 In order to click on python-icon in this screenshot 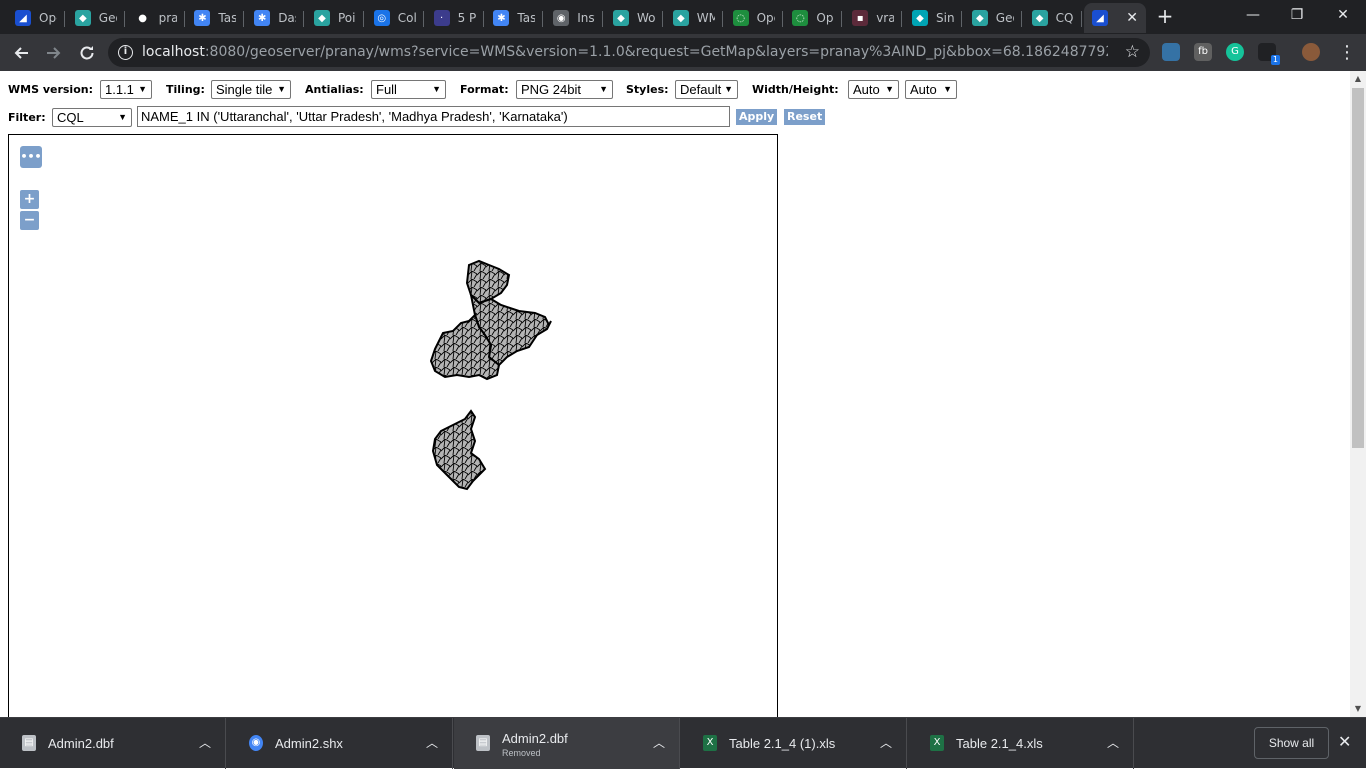, I will do `click(1171, 52)`.